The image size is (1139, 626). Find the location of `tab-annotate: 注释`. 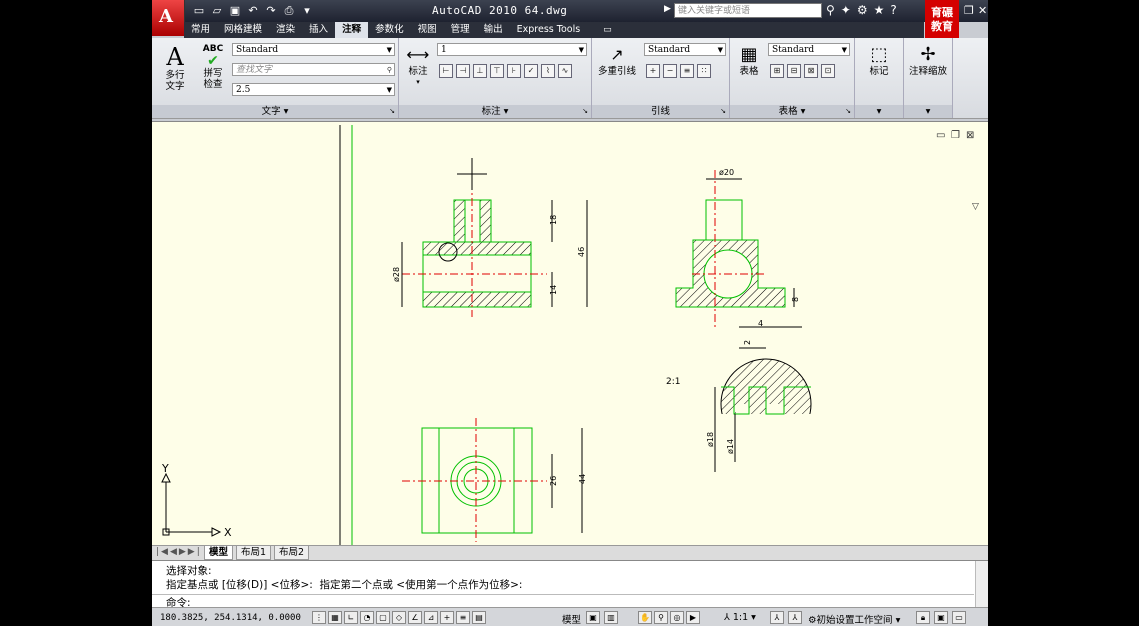

tab-annotate: 注释 is located at coordinates (352, 30).